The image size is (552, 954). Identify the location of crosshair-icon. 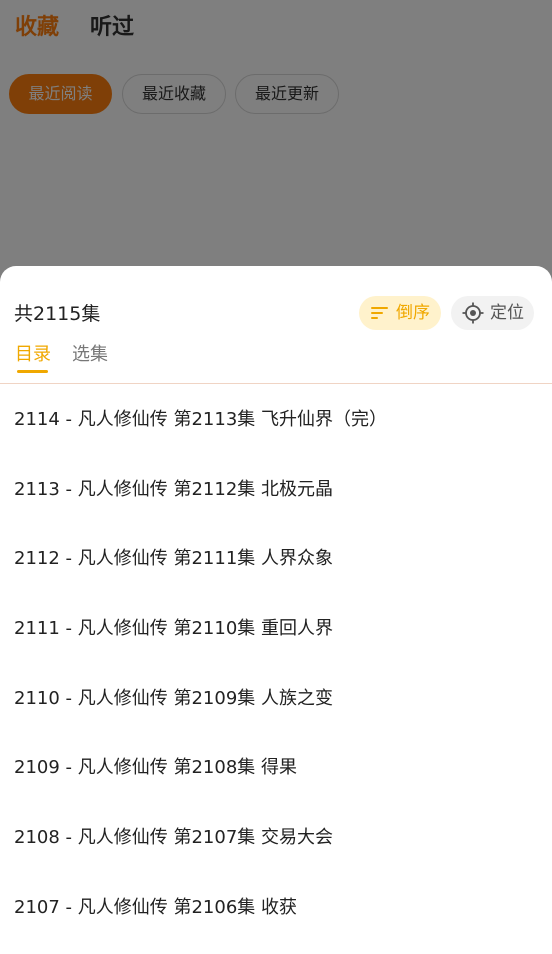
(473, 313).